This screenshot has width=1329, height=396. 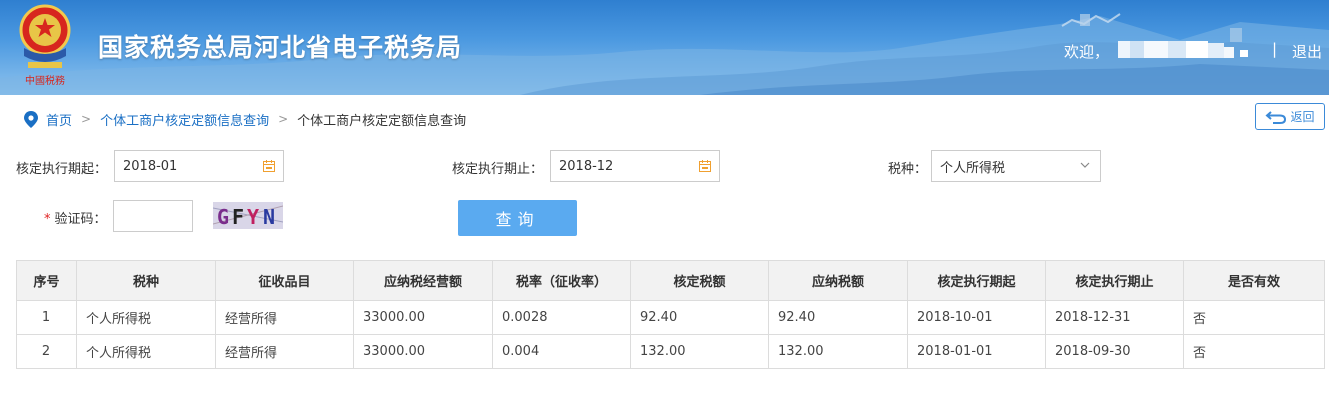 I want to click on column-header: 征收品目, so click(x=284, y=280).